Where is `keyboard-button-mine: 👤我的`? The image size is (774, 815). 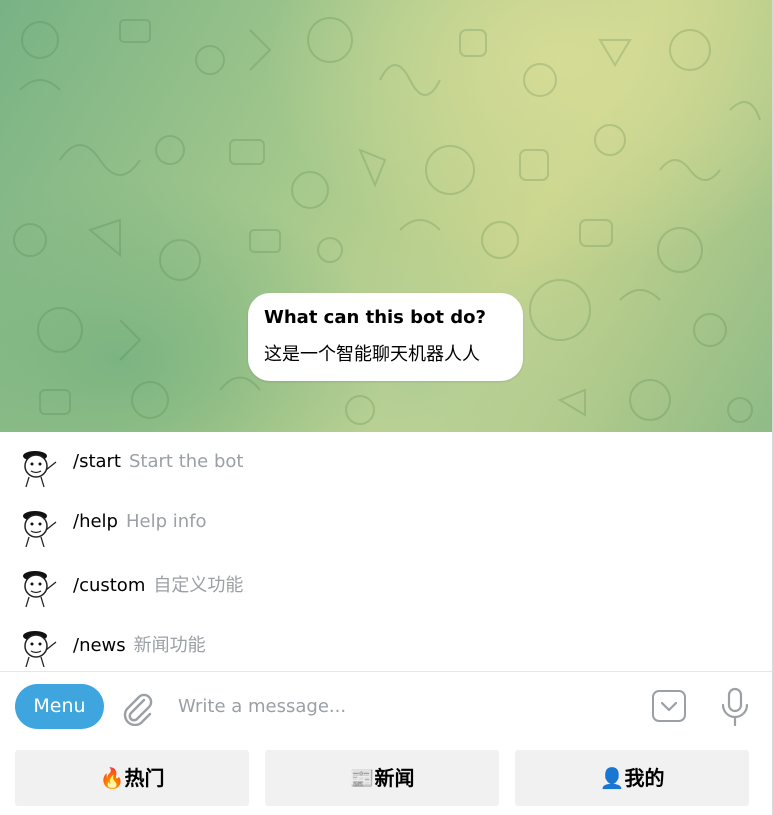
keyboard-button-mine: 👤我的 is located at coordinates (632, 778).